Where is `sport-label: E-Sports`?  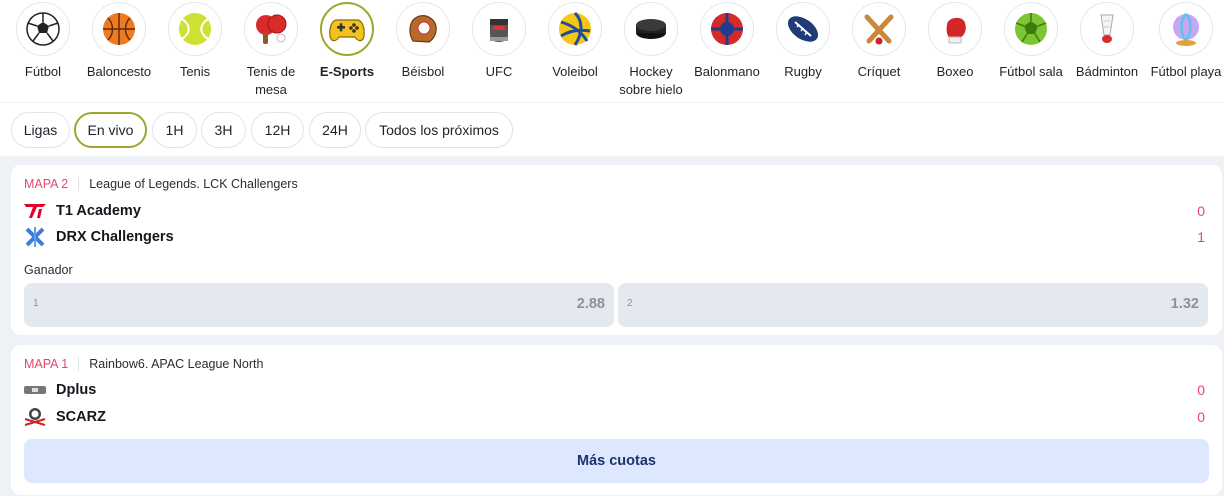 sport-label: E-Sports is located at coordinates (347, 71).